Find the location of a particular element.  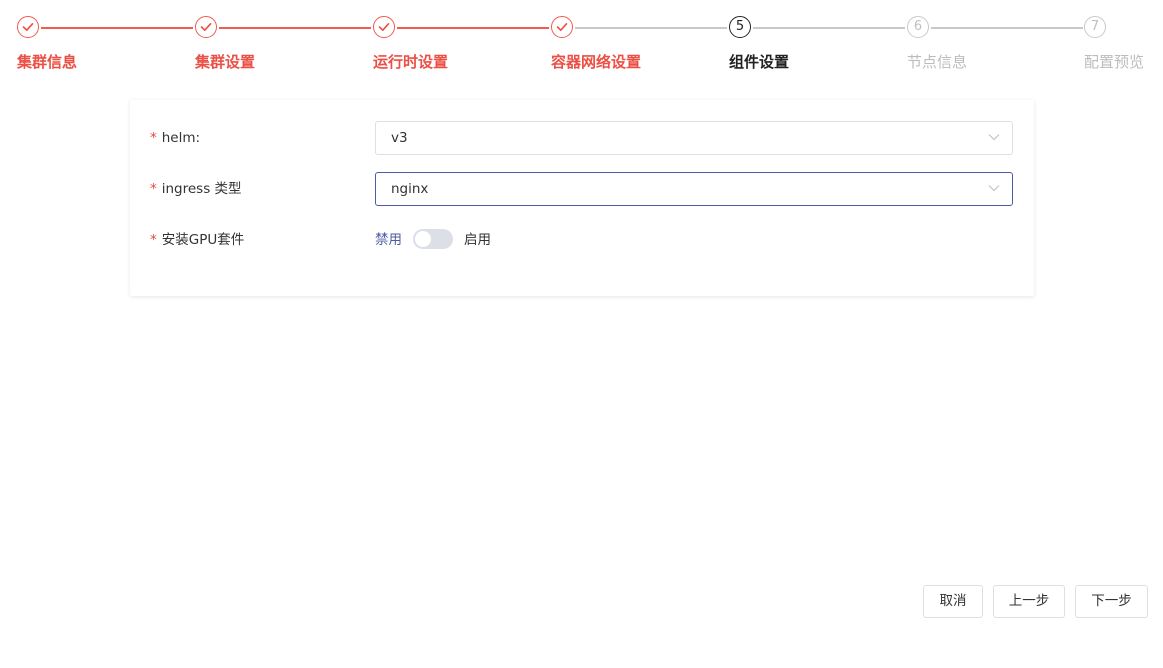

form-row-helm: * helm: v3 is located at coordinates (582, 138).